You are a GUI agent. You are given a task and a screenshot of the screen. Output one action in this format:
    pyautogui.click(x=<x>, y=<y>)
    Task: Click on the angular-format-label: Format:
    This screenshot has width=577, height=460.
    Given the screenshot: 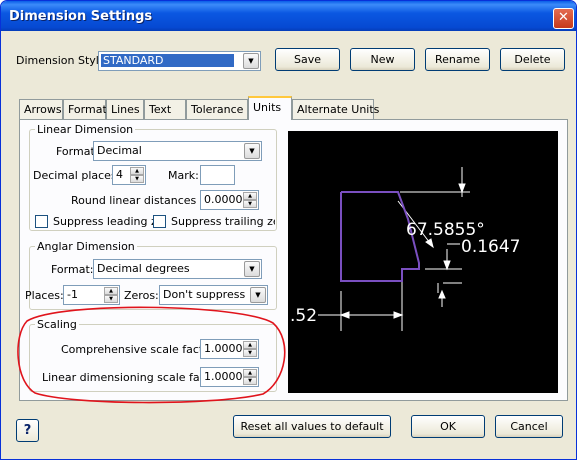 What is the action you would take?
    pyautogui.click(x=72, y=269)
    